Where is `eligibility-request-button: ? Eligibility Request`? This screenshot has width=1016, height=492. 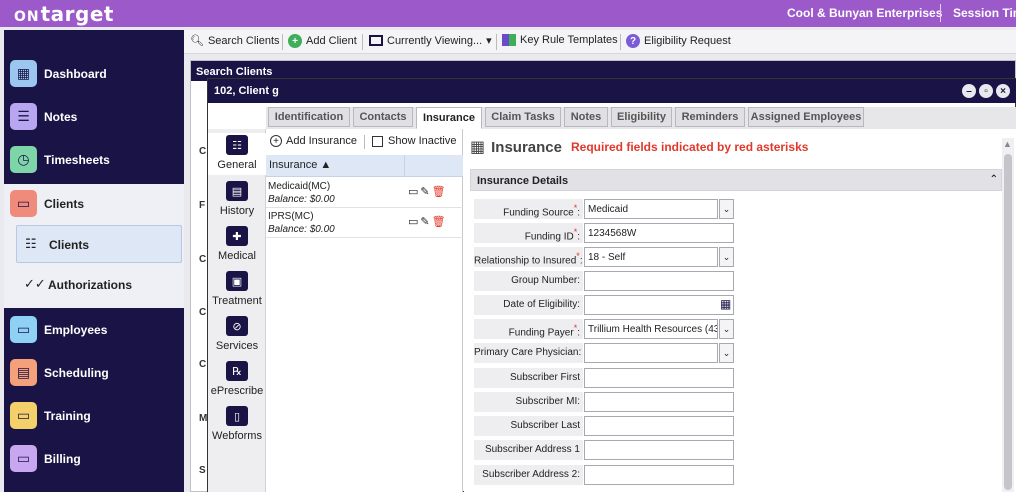
eligibility-request-button: ? Eligibility Request is located at coordinates (678, 41).